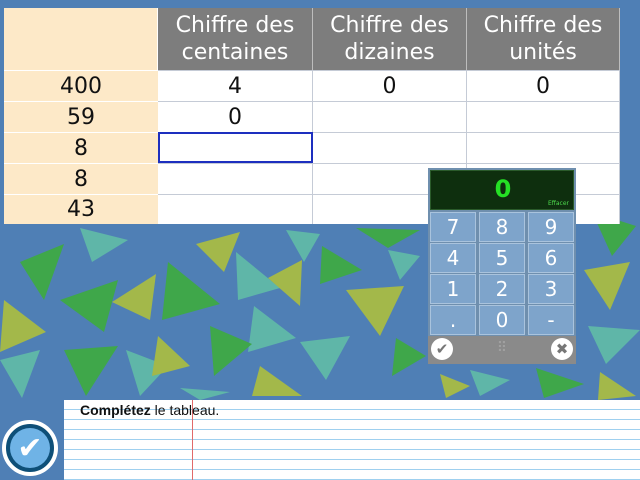 Image resolution: width=640 pixels, height=480 pixels. What do you see at coordinates (502, 320) in the screenshot?
I see `key-0: 0` at bounding box center [502, 320].